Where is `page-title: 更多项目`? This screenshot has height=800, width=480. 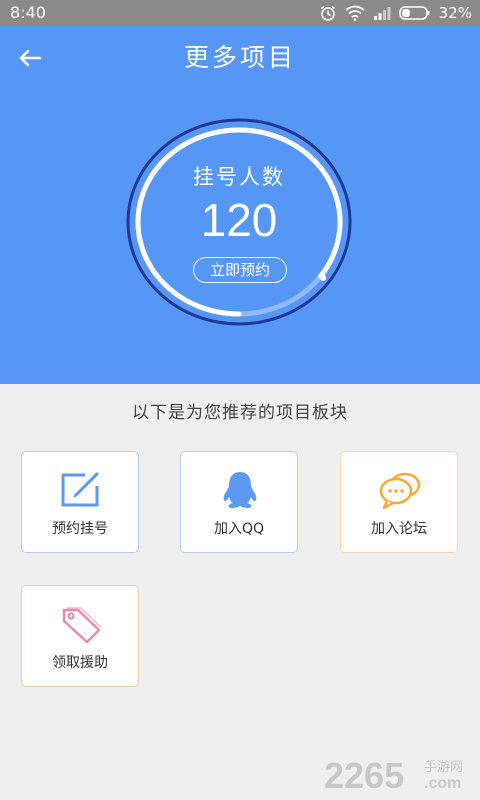
page-title: 更多项目 is located at coordinates (239, 57).